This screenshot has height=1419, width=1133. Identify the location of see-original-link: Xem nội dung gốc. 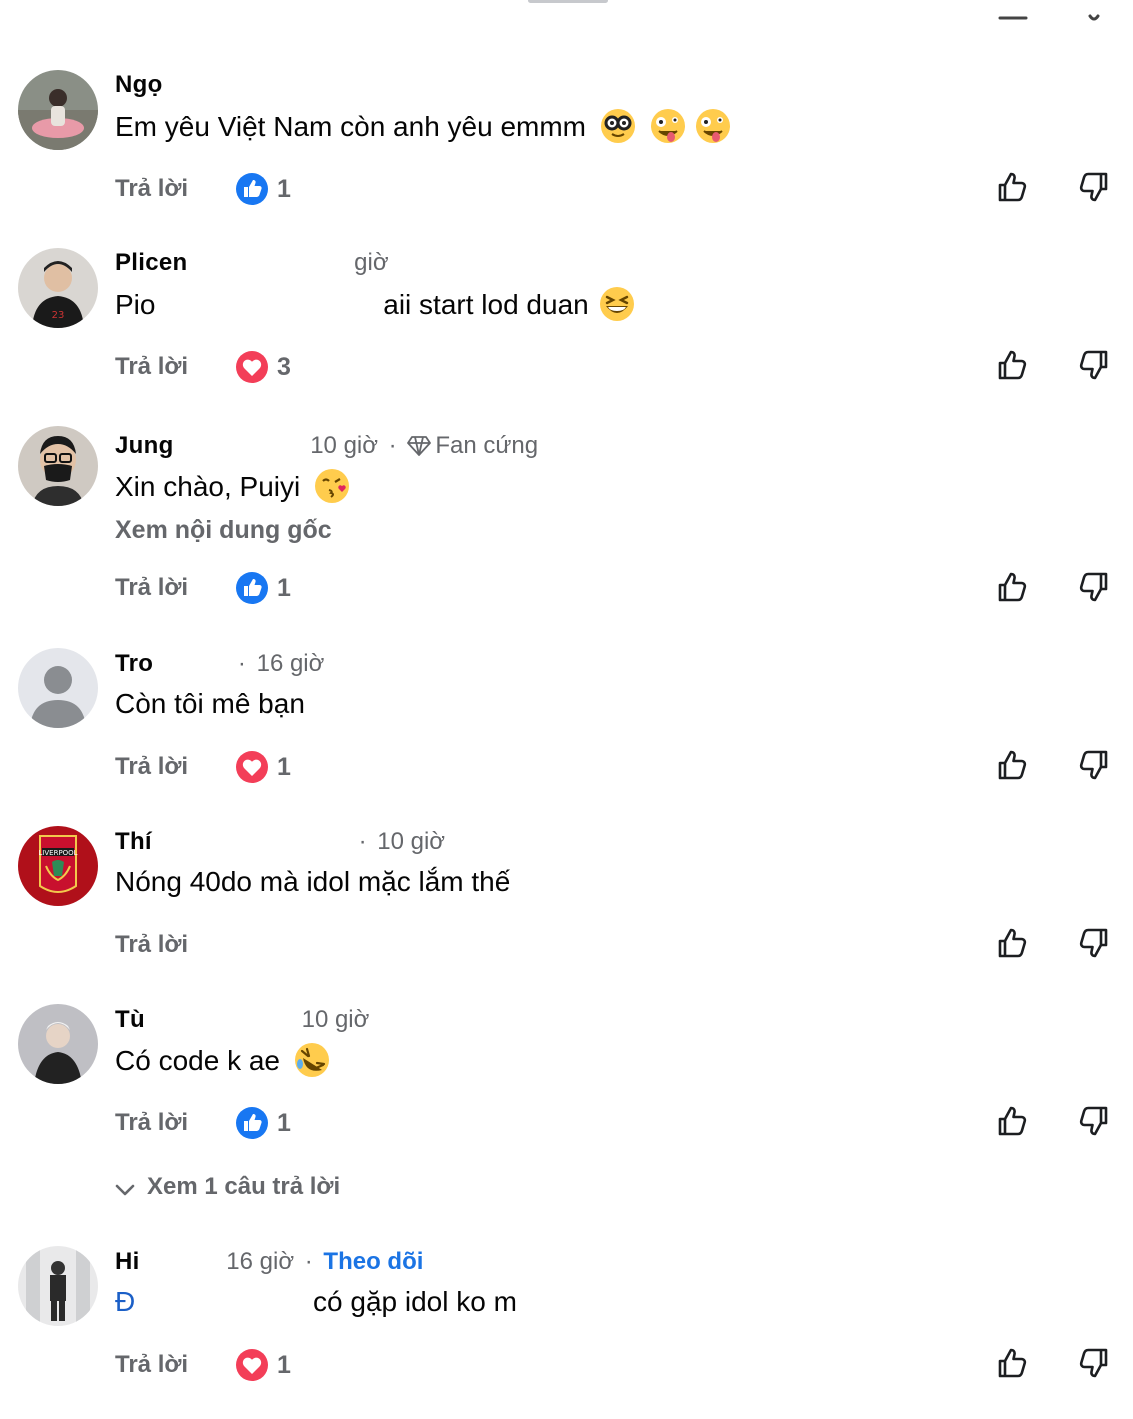
(223, 530).